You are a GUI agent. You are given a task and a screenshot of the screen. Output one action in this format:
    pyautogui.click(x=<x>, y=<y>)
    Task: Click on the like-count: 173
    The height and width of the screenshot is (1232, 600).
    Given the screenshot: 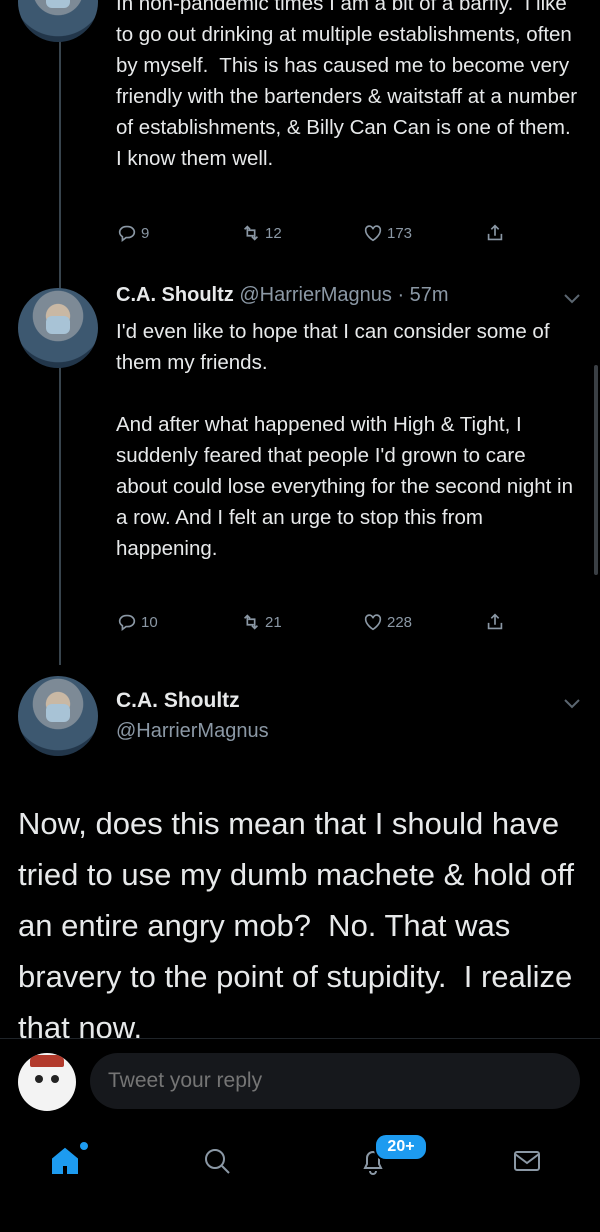 What is the action you would take?
    pyautogui.click(x=400, y=233)
    